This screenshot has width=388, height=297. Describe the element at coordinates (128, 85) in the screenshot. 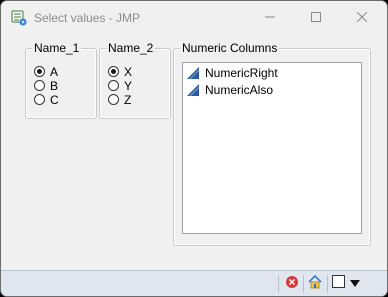

I see `radio-label: Y` at that location.